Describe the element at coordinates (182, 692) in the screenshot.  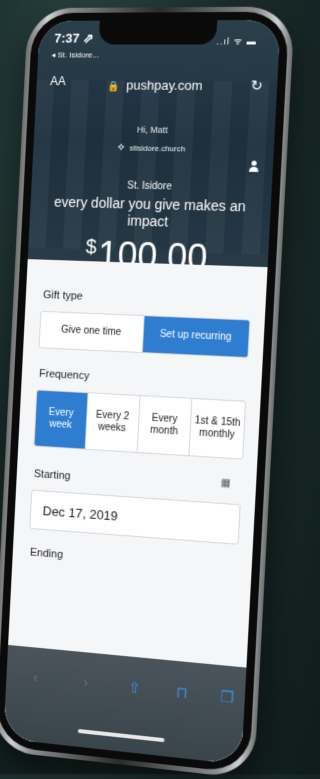
I see `bookmarks-icon: ⊓` at that location.